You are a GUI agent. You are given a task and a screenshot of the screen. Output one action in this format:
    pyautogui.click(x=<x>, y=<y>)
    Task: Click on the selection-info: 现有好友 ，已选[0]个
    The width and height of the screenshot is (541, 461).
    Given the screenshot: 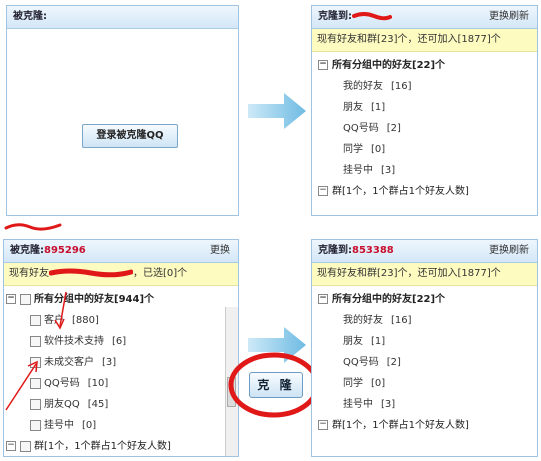 What is the action you would take?
    pyautogui.click(x=121, y=274)
    